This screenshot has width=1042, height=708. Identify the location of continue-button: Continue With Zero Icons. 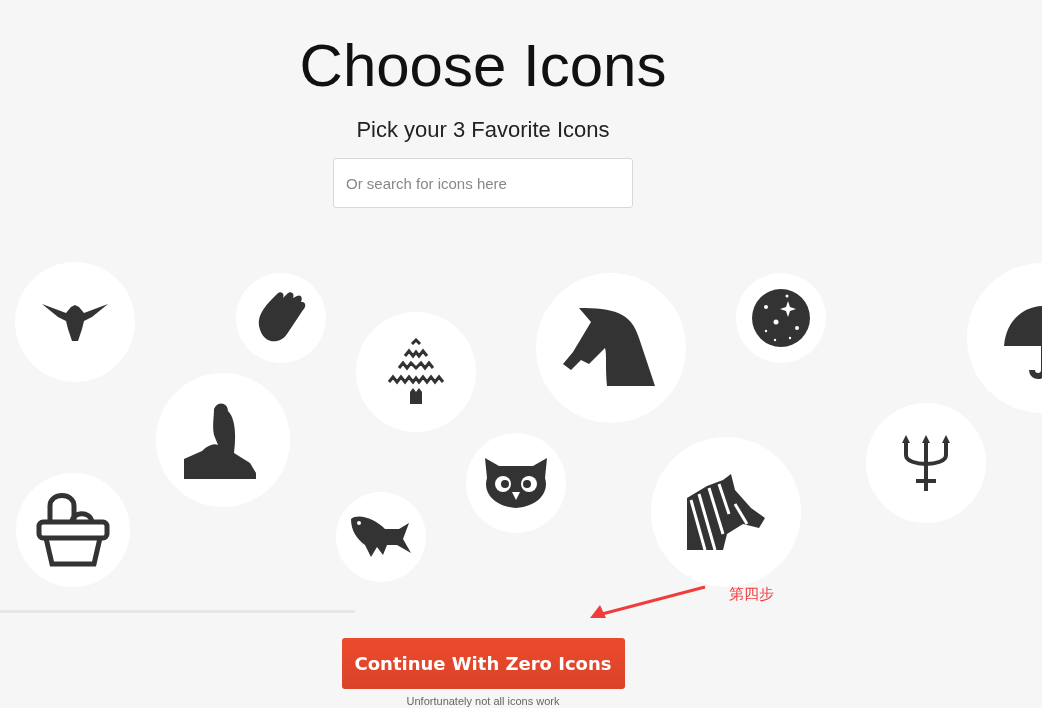
(483, 663).